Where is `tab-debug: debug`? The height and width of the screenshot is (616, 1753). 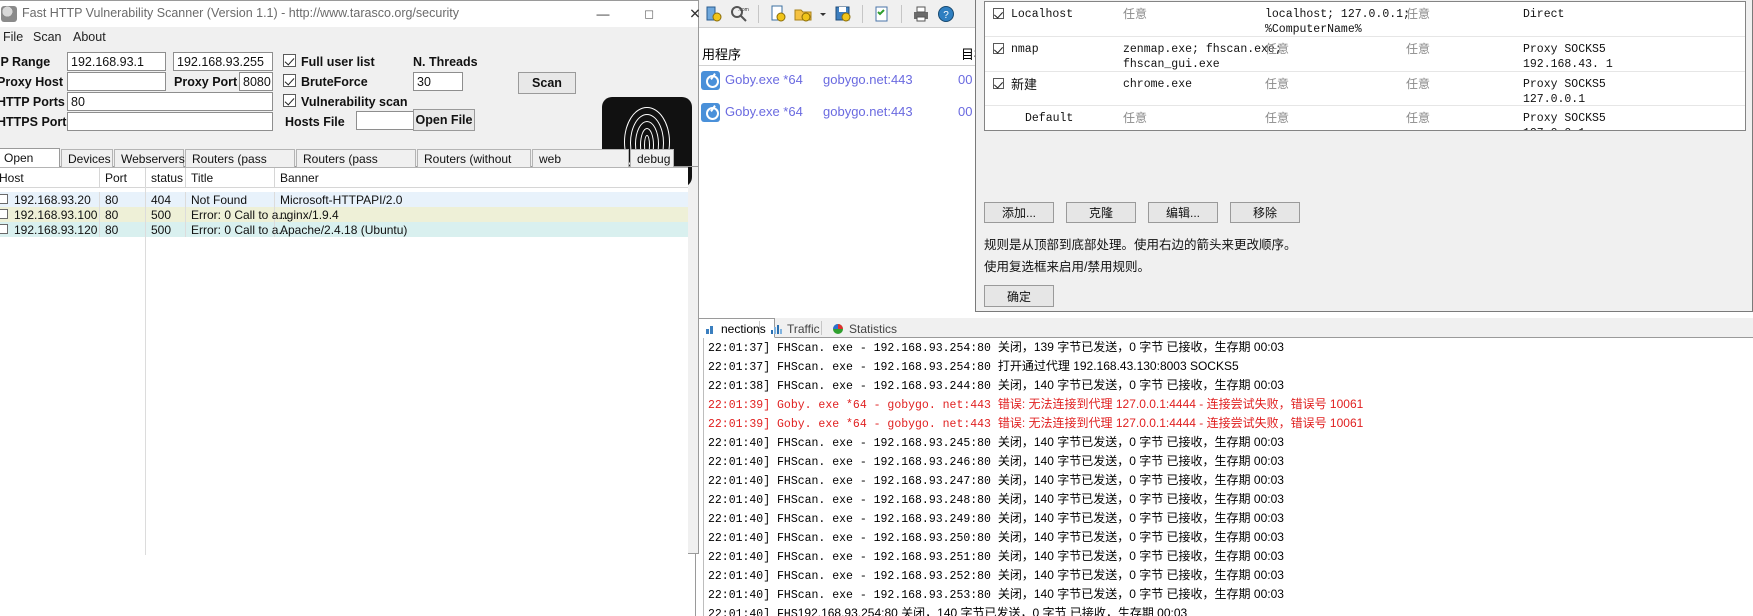
tab-debug: debug is located at coordinates (652, 158).